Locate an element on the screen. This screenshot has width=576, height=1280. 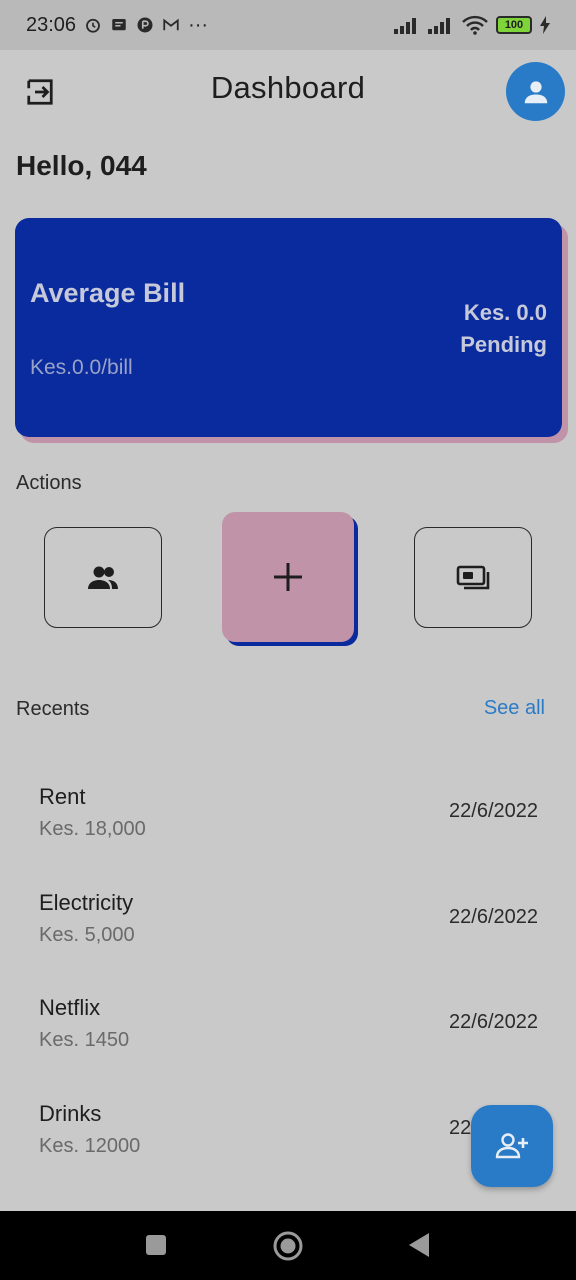
profile-avatar-button is located at coordinates (535, 91).